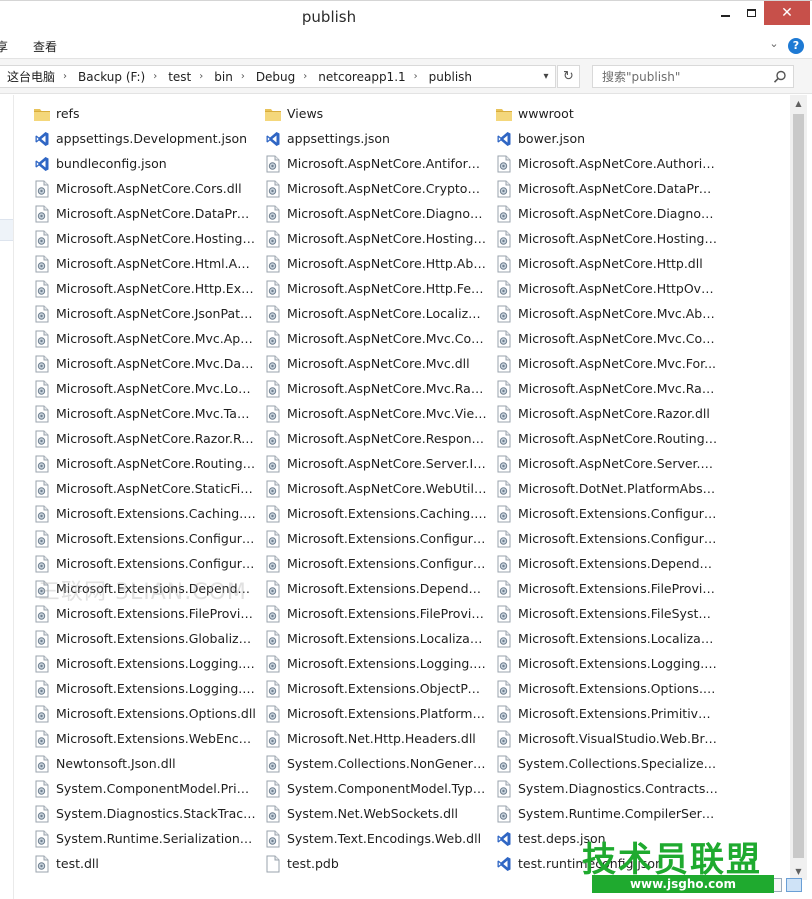 The image size is (812, 899). Describe the element at coordinates (148, 113) in the screenshot. I see `file-item: refs` at that location.